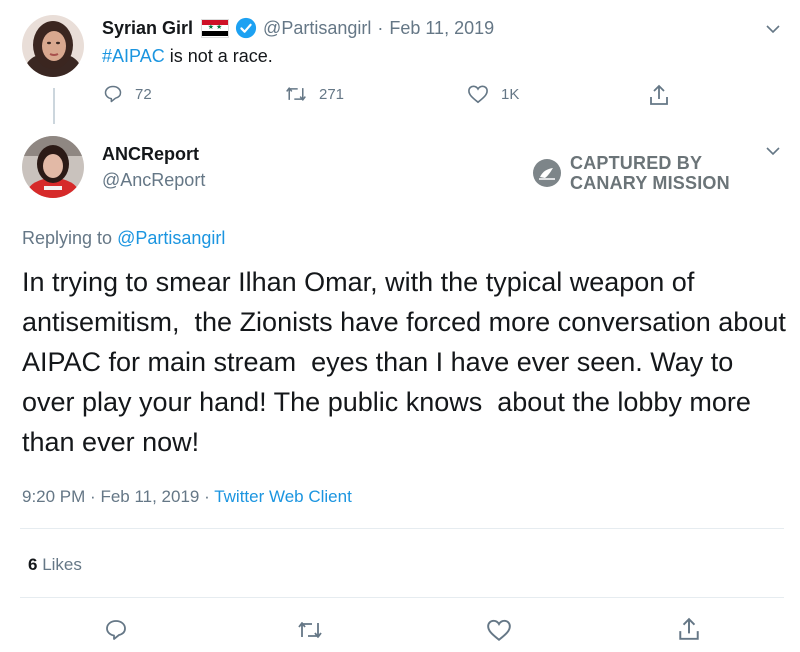 This screenshot has height=652, width=800. Describe the element at coordinates (510, 94) in the screenshot. I see `parent-like-count: 1K` at that location.